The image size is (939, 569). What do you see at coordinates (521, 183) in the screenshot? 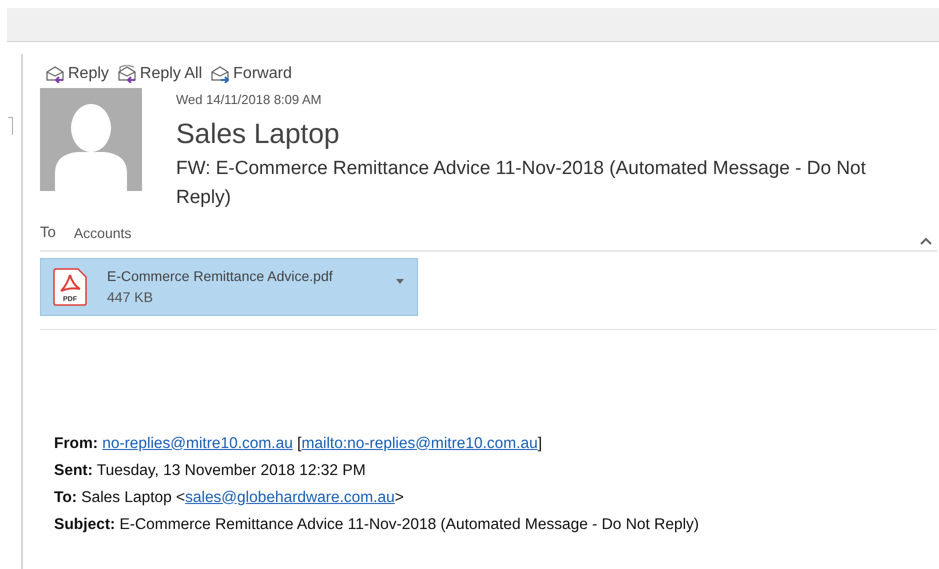
I see `message-subject: FW: E-Commerce Remittance Advice 11-Nov-2018 (Automated Message - Do Not Reply)` at bounding box center [521, 183].